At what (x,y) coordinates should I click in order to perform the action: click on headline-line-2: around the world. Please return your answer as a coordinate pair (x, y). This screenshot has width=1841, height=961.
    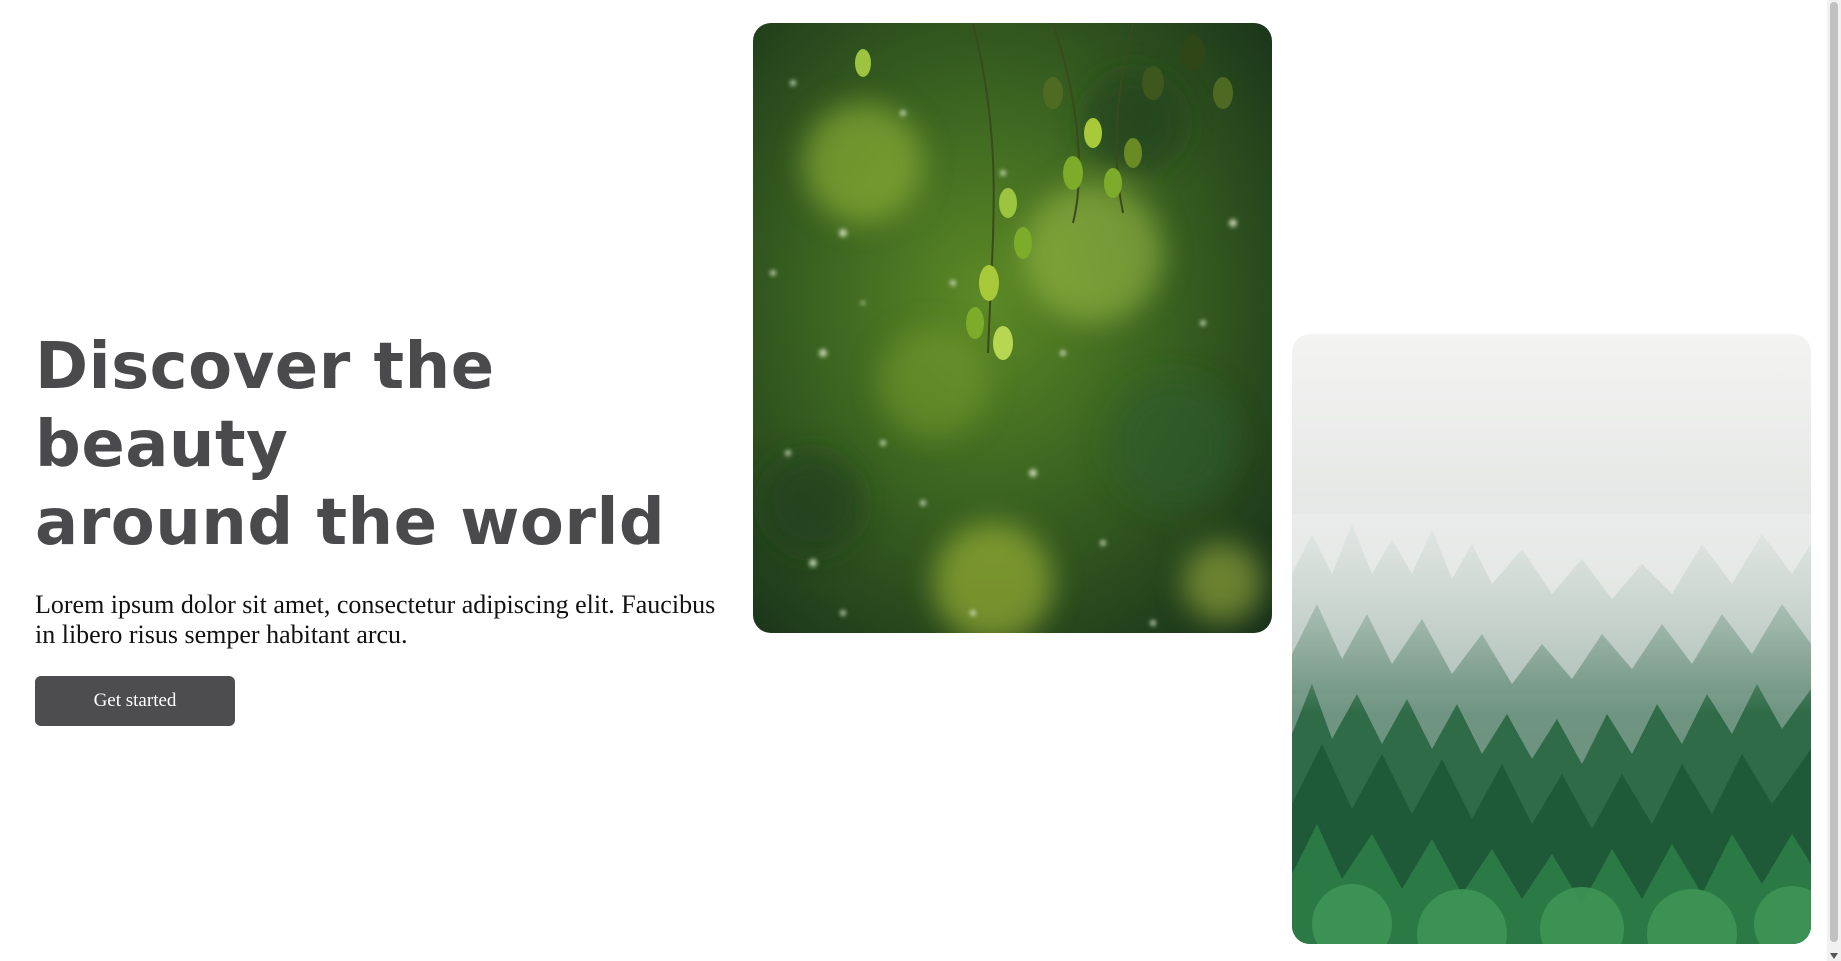
    Looking at the image, I should click on (350, 523).